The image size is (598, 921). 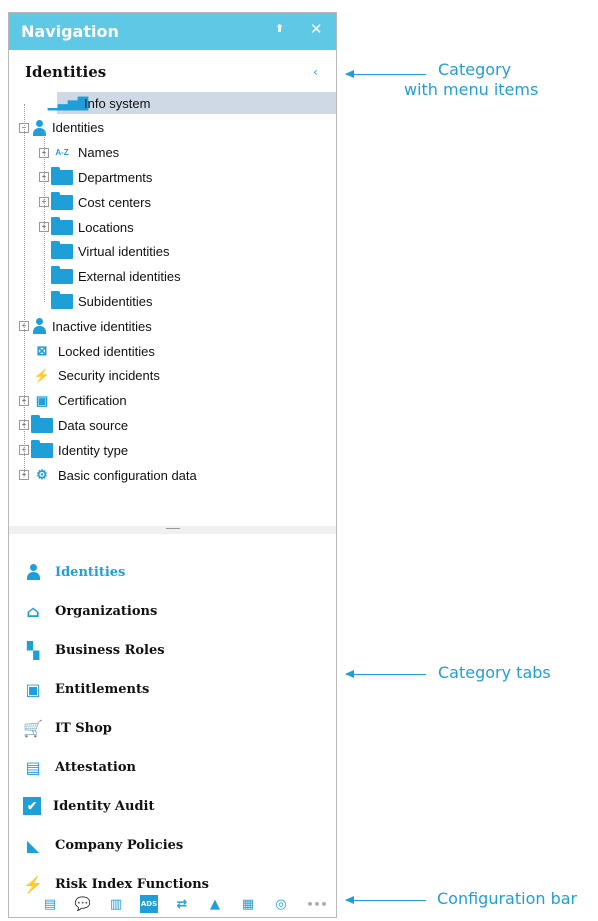 I want to click on tree-item: + Departments, so click(x=95, y=177).